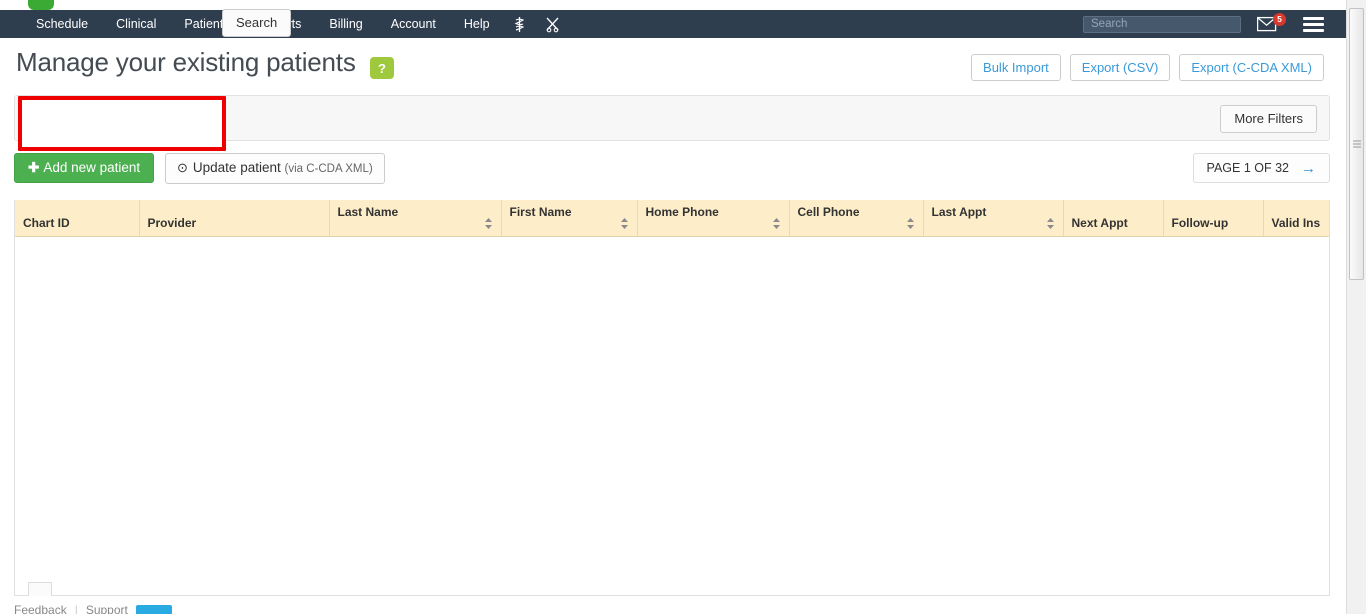 This screenshot has width=1366, height=614. Describe the element at coordinates (1268, 22) in the screenshot. I see `messages-button: 5` at that location.